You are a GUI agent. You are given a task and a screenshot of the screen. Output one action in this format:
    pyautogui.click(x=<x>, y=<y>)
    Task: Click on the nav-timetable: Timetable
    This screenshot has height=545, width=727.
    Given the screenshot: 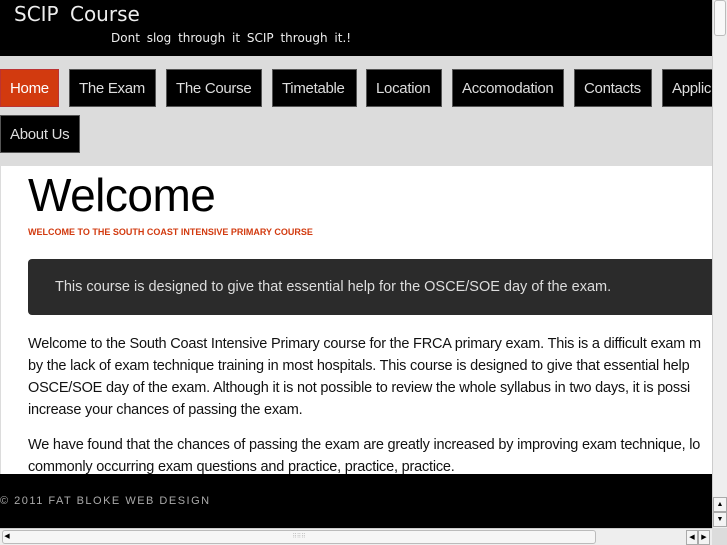 What is the action you would take?
    pyautogui.click(x=314, y=88)
    